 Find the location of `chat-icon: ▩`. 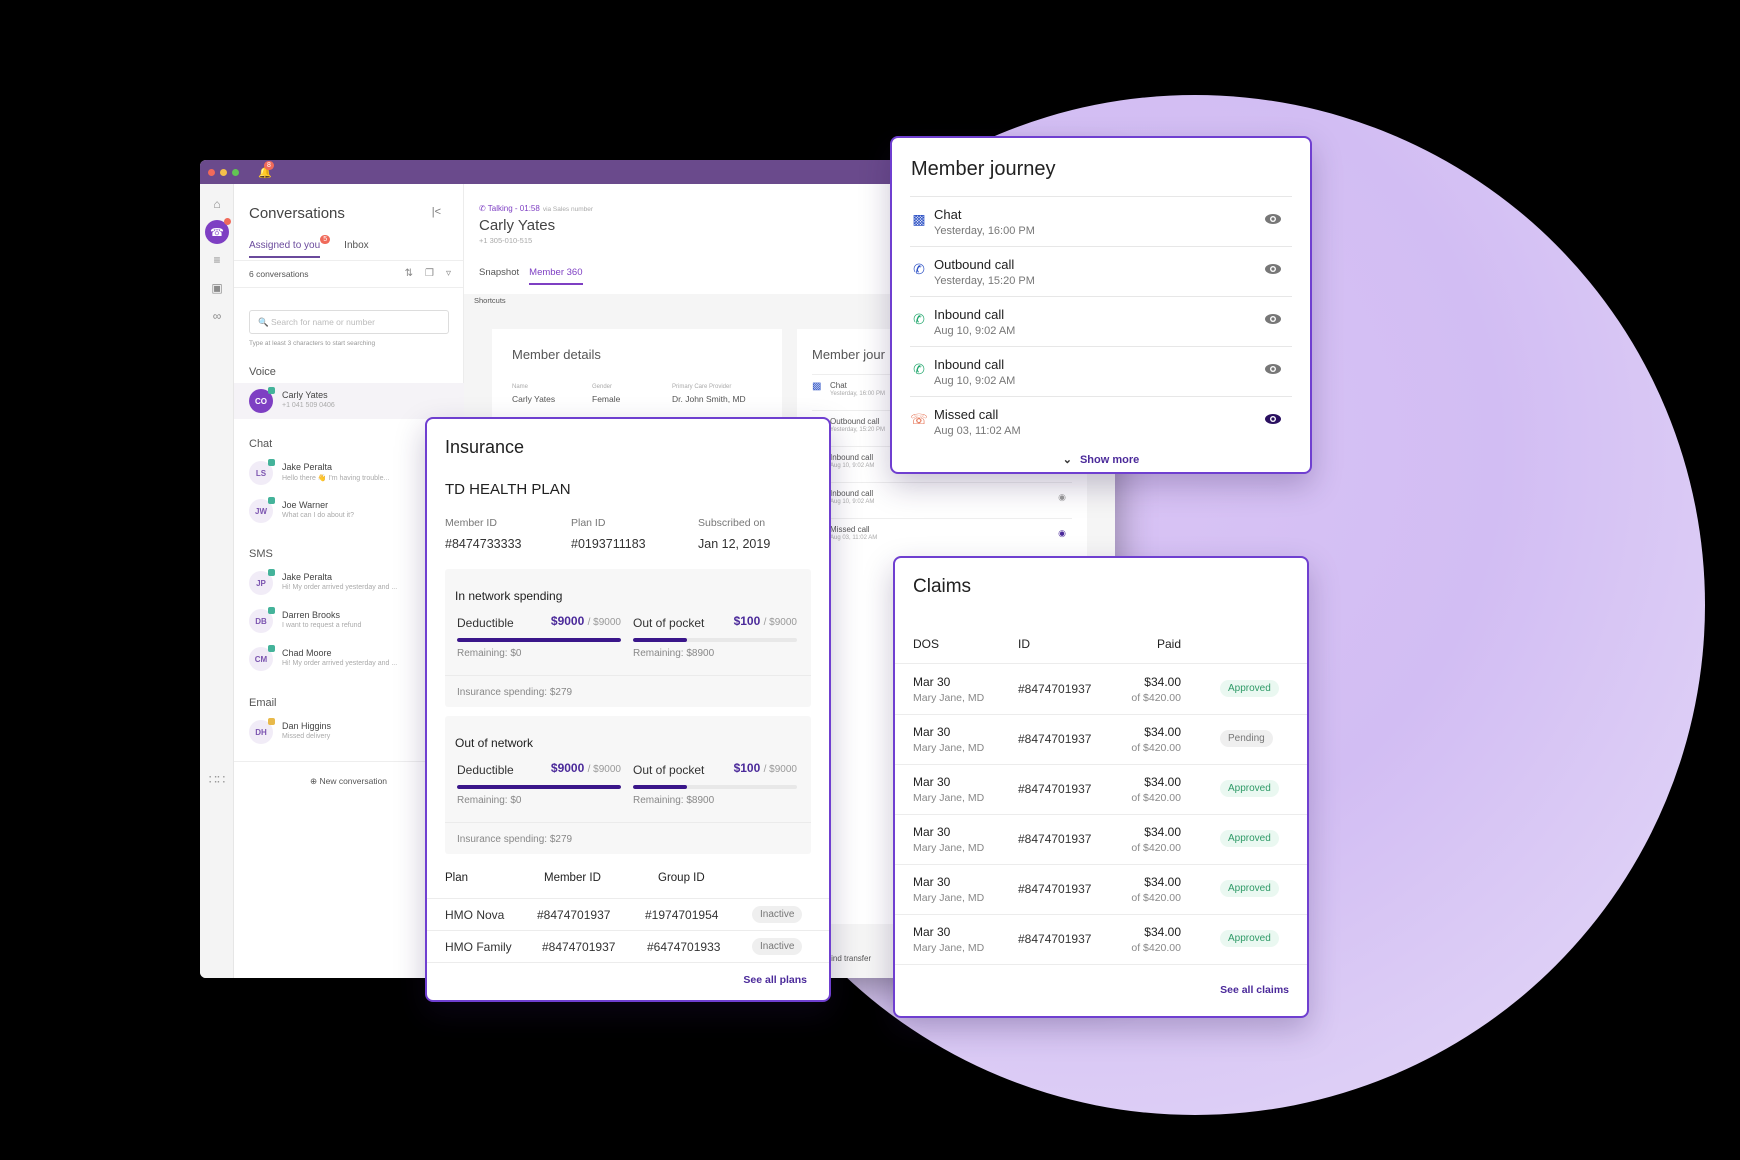

chat-icon: ▩ is located at coordinates (919, 218).